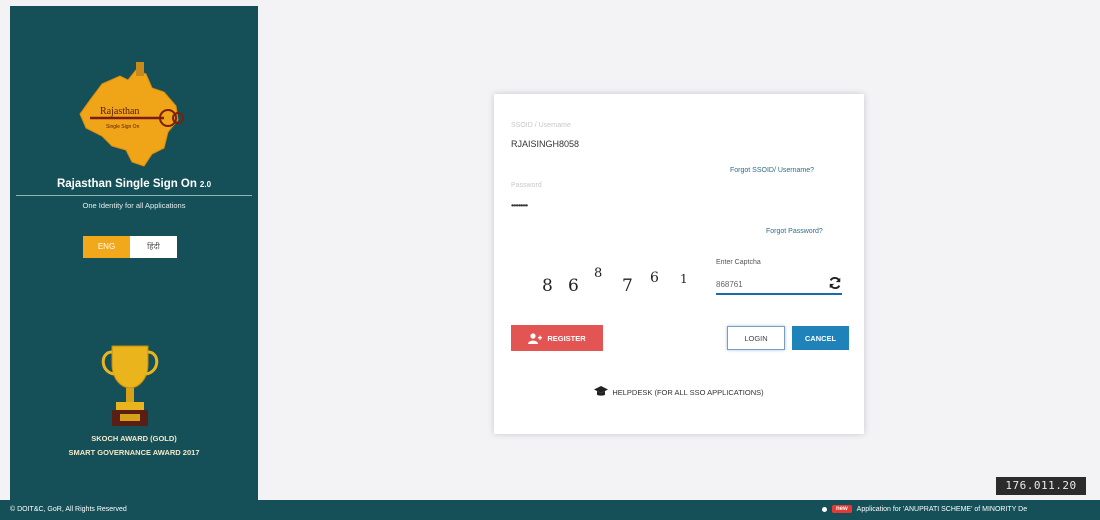 The height and width of the screenshot is (520, 1100). I want to click on trophy-icon, so click(130, 385).